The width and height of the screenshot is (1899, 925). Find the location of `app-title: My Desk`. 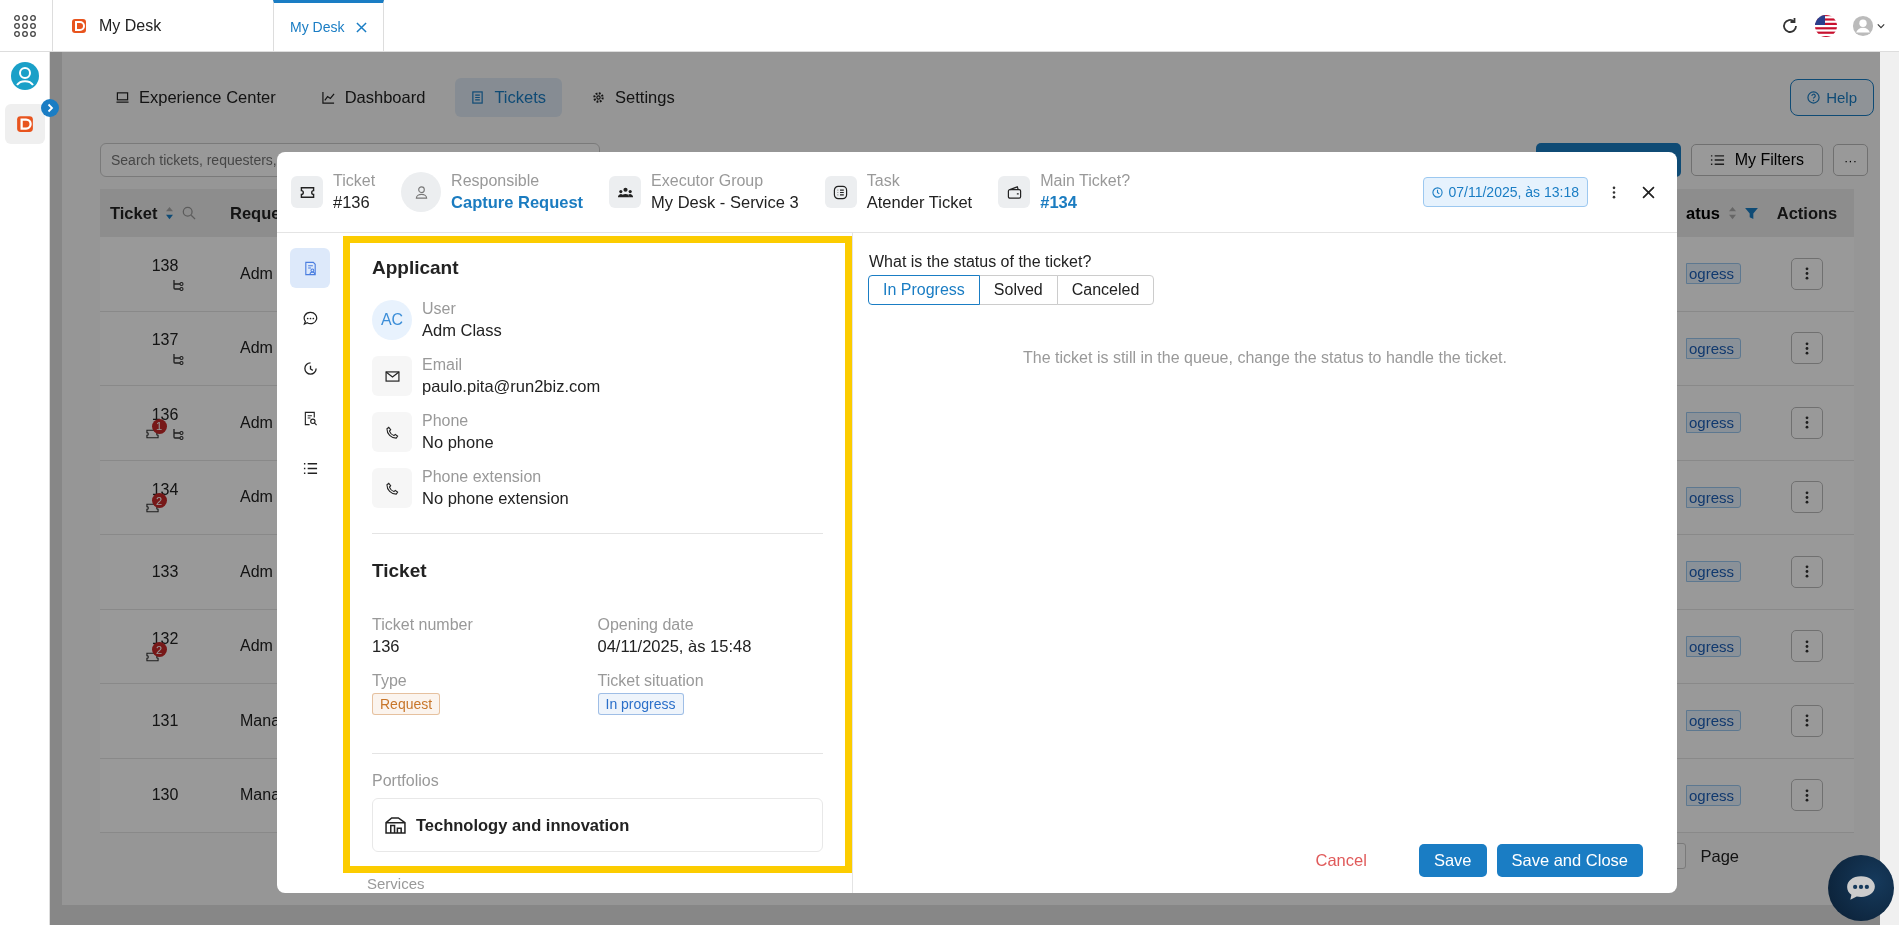

app-title: My Desk is located at coordinates (131, 25).